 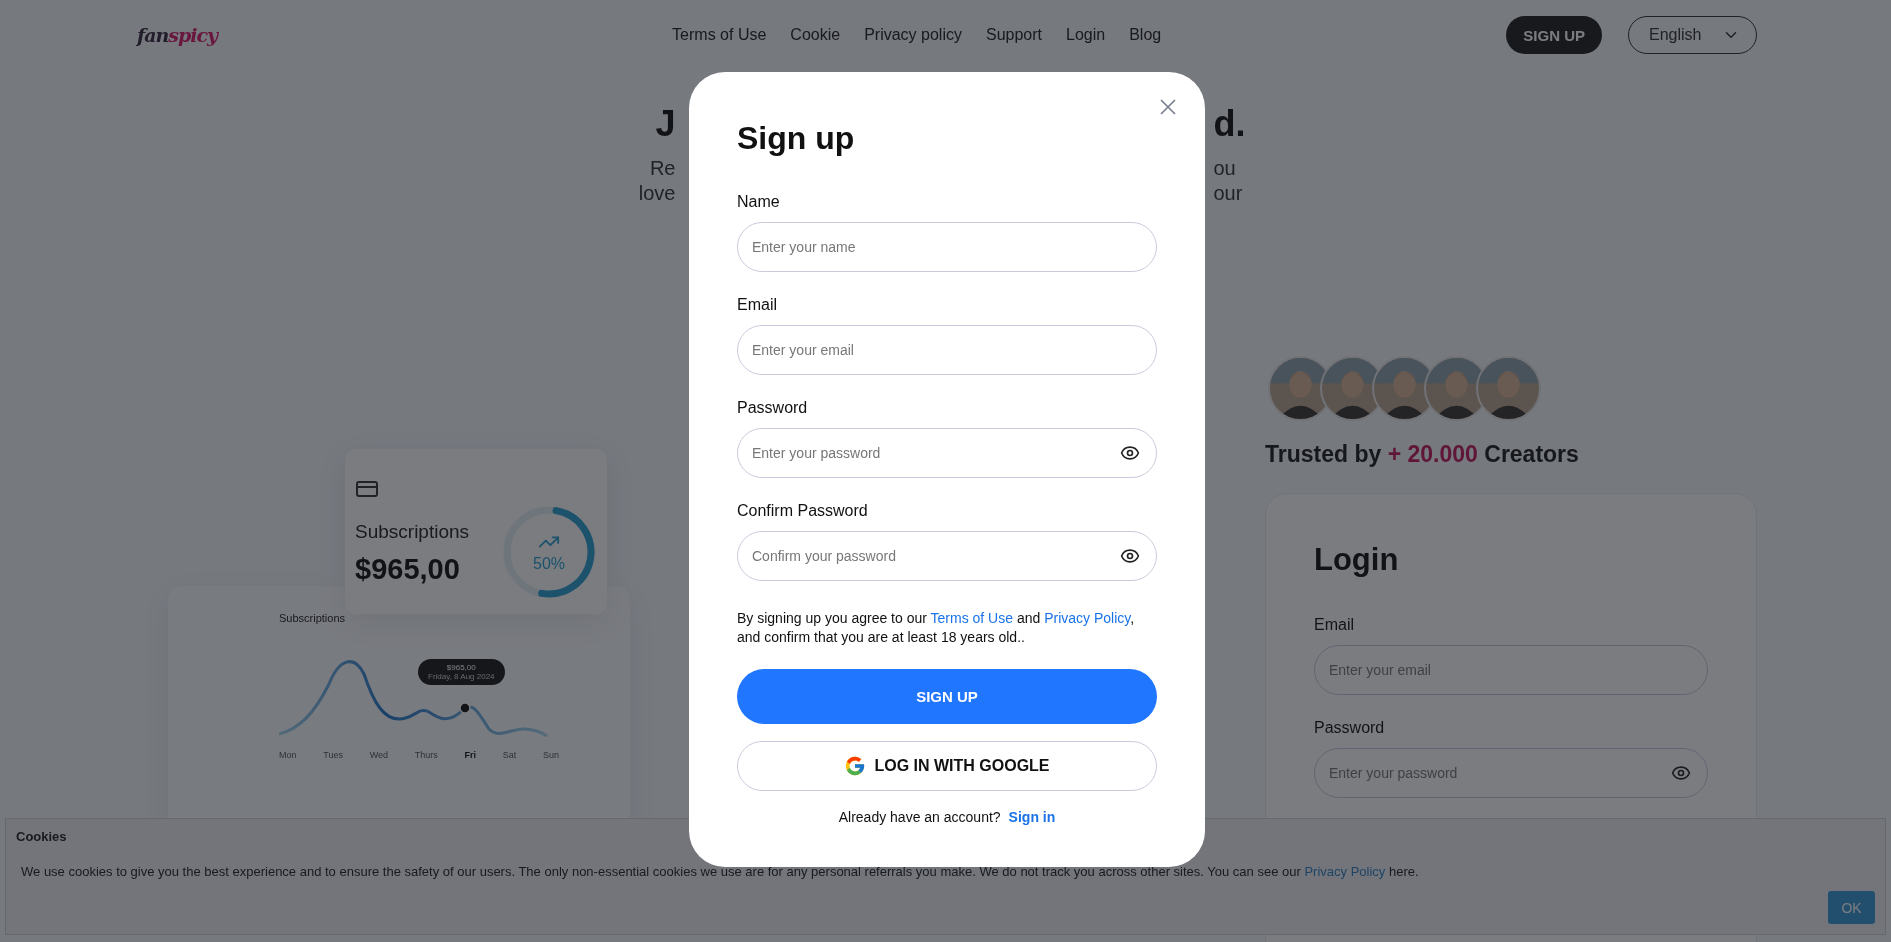 I want to click on nav-link: Login, so click(x=1086, y=35).